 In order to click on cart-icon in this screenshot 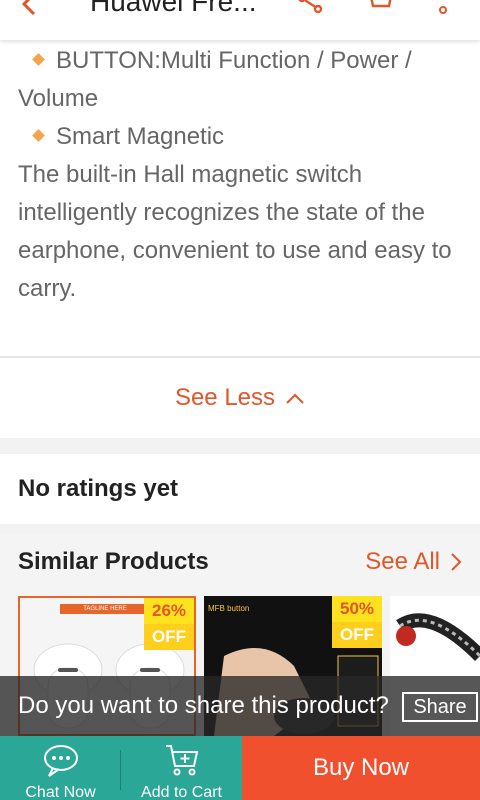, I will do `click(379, 8)`.